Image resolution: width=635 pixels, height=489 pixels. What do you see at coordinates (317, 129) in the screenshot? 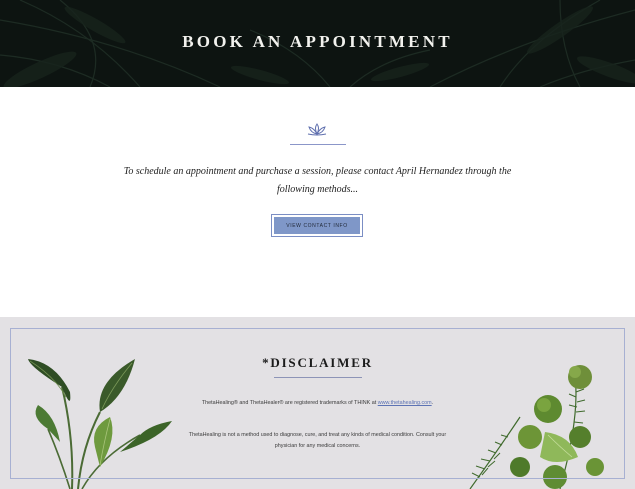
I see `lotus-icon` at bounding box center [317, 129].